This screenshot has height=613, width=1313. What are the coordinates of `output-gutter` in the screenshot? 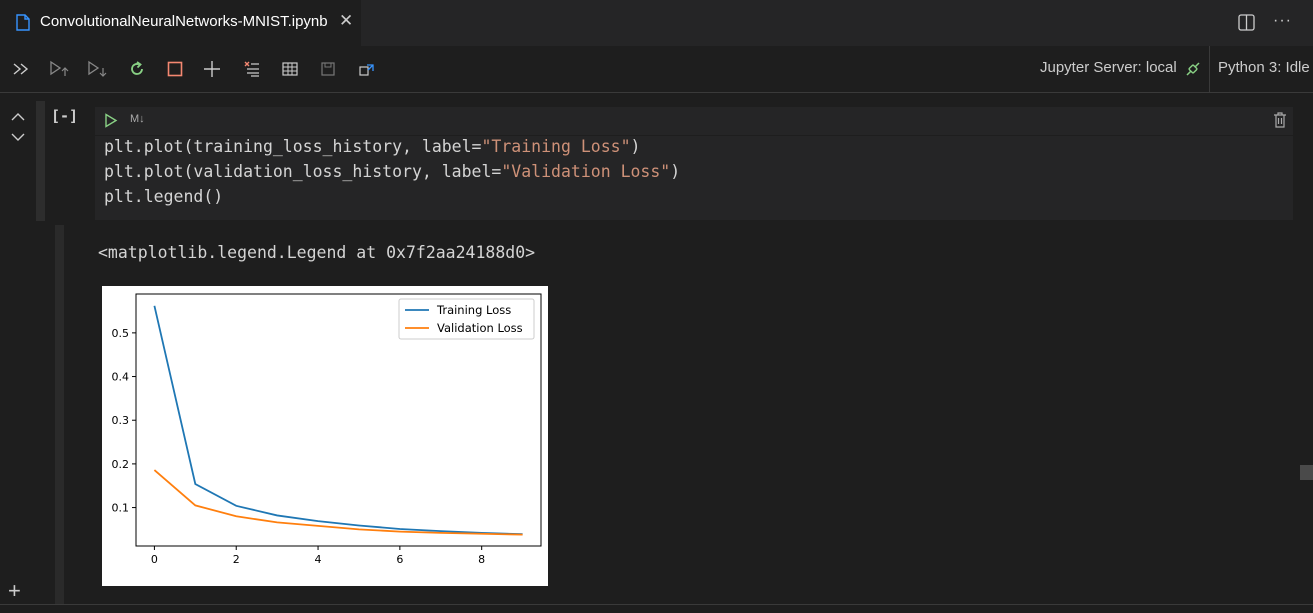 It's located at (59, 415).